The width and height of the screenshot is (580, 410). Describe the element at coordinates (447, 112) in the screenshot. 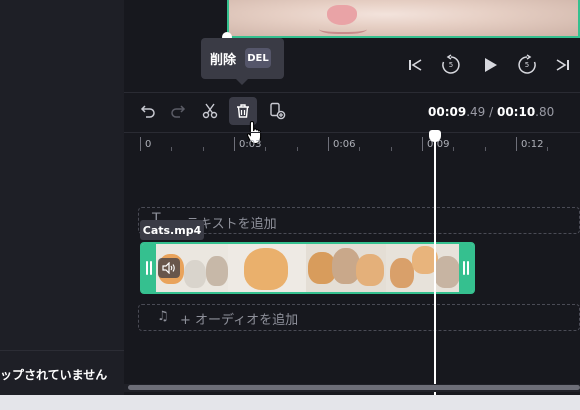

I see `current-time: 00:09` at that location.